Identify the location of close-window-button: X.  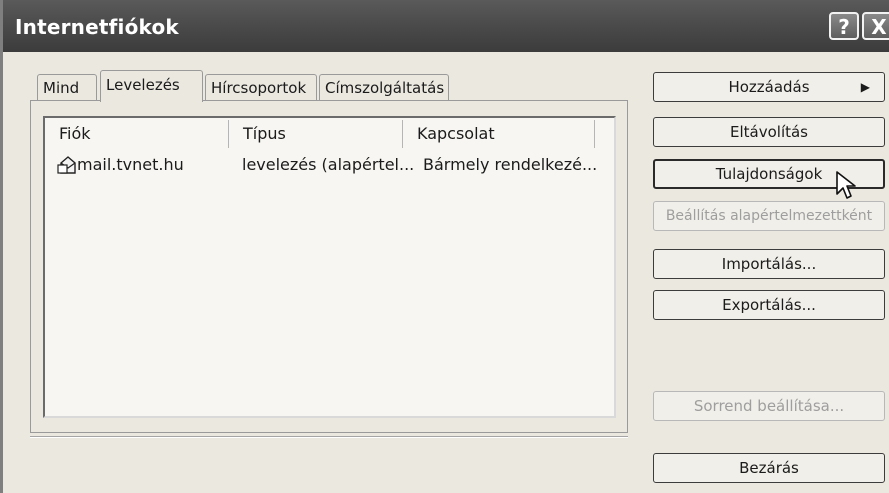
(875, 26).